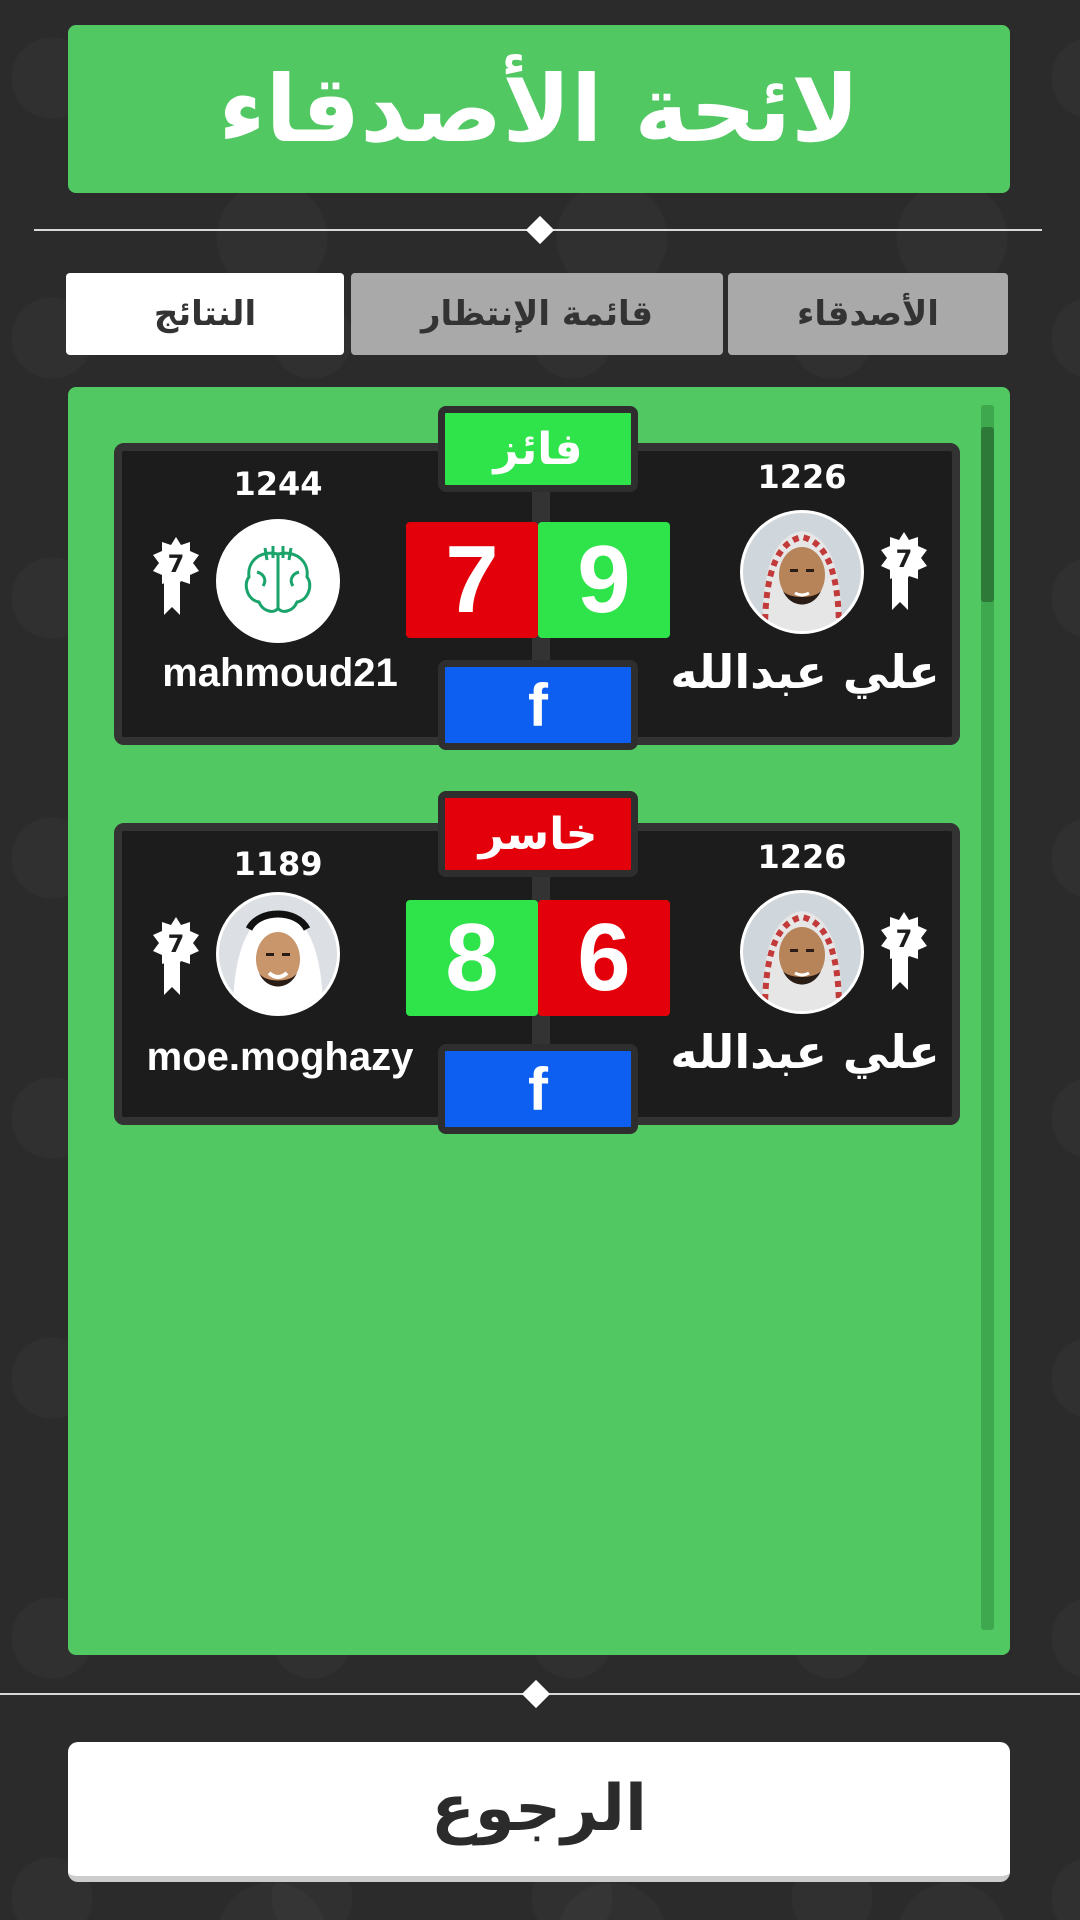 Image resolution: width=1080 pixels, height=1920 pixels. Describe the element at coordinates (472, 958) in the screenshot. I see `player-score: 8` at that location.